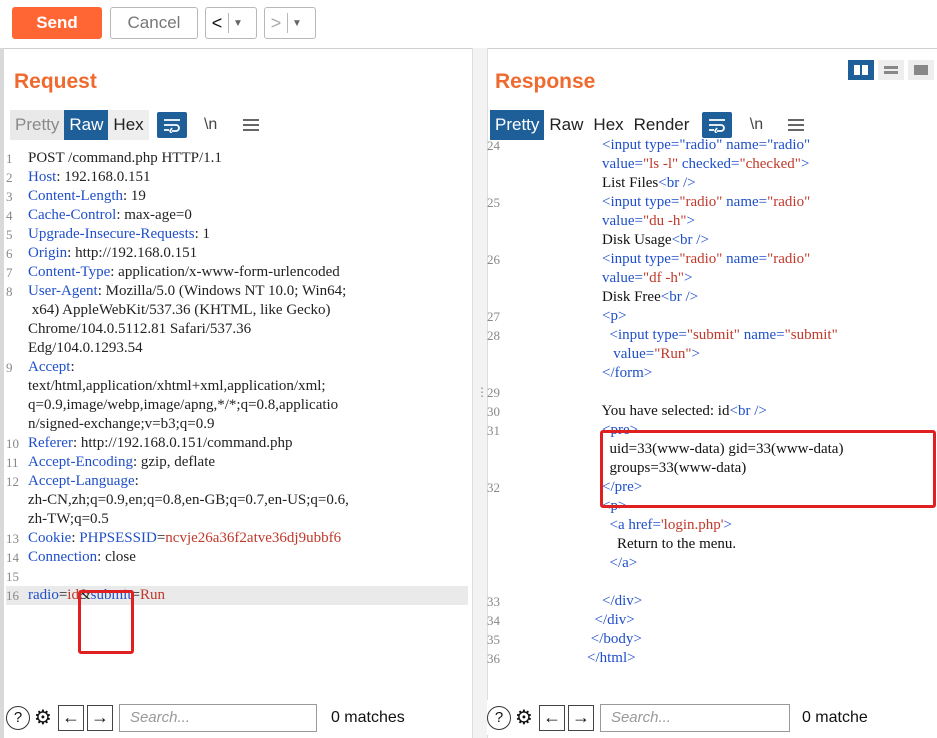  I want to click on horizontal-view-icon, so click(891, 70).